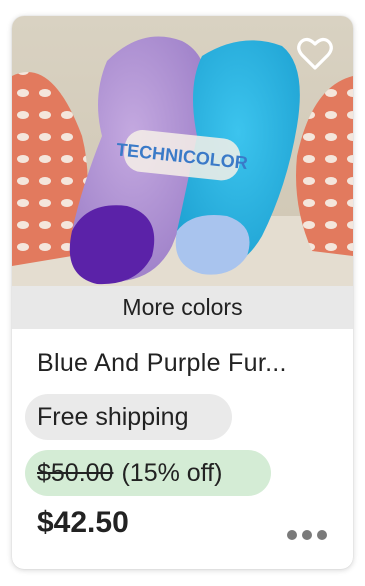 The width and height of the screenshot is (365, 586). I want to click on sale-badge: $50.00 (15% off), so click(148, 473).